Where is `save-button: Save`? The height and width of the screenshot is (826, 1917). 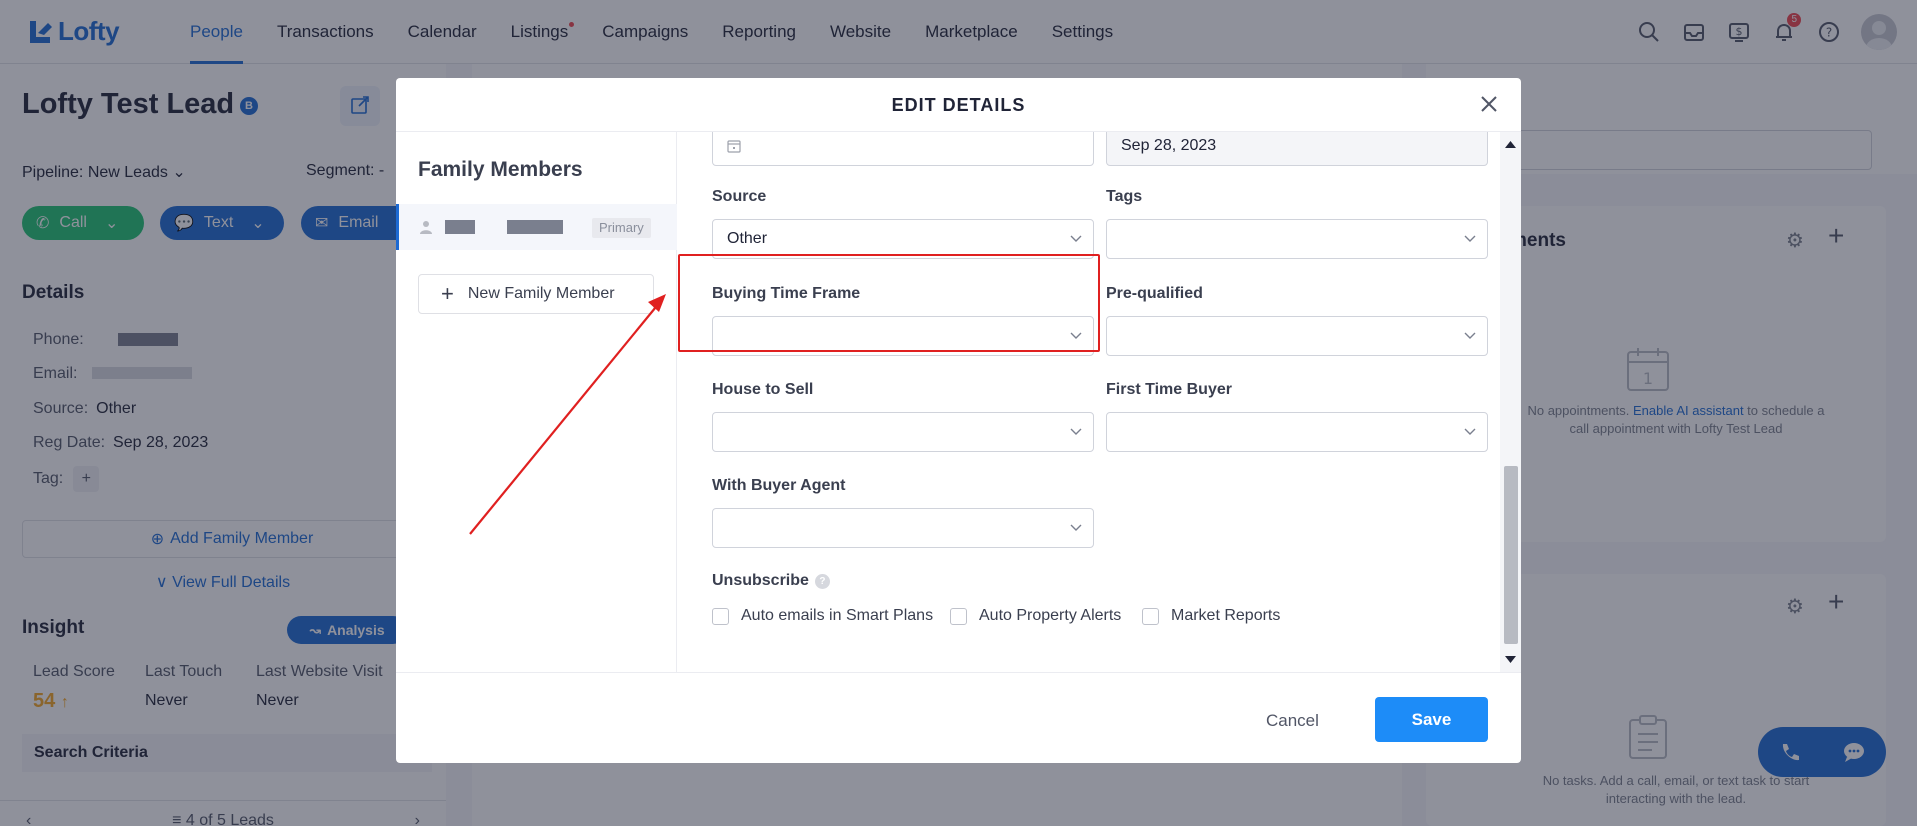 save-button: Save is located at coordinates (1431, 719).